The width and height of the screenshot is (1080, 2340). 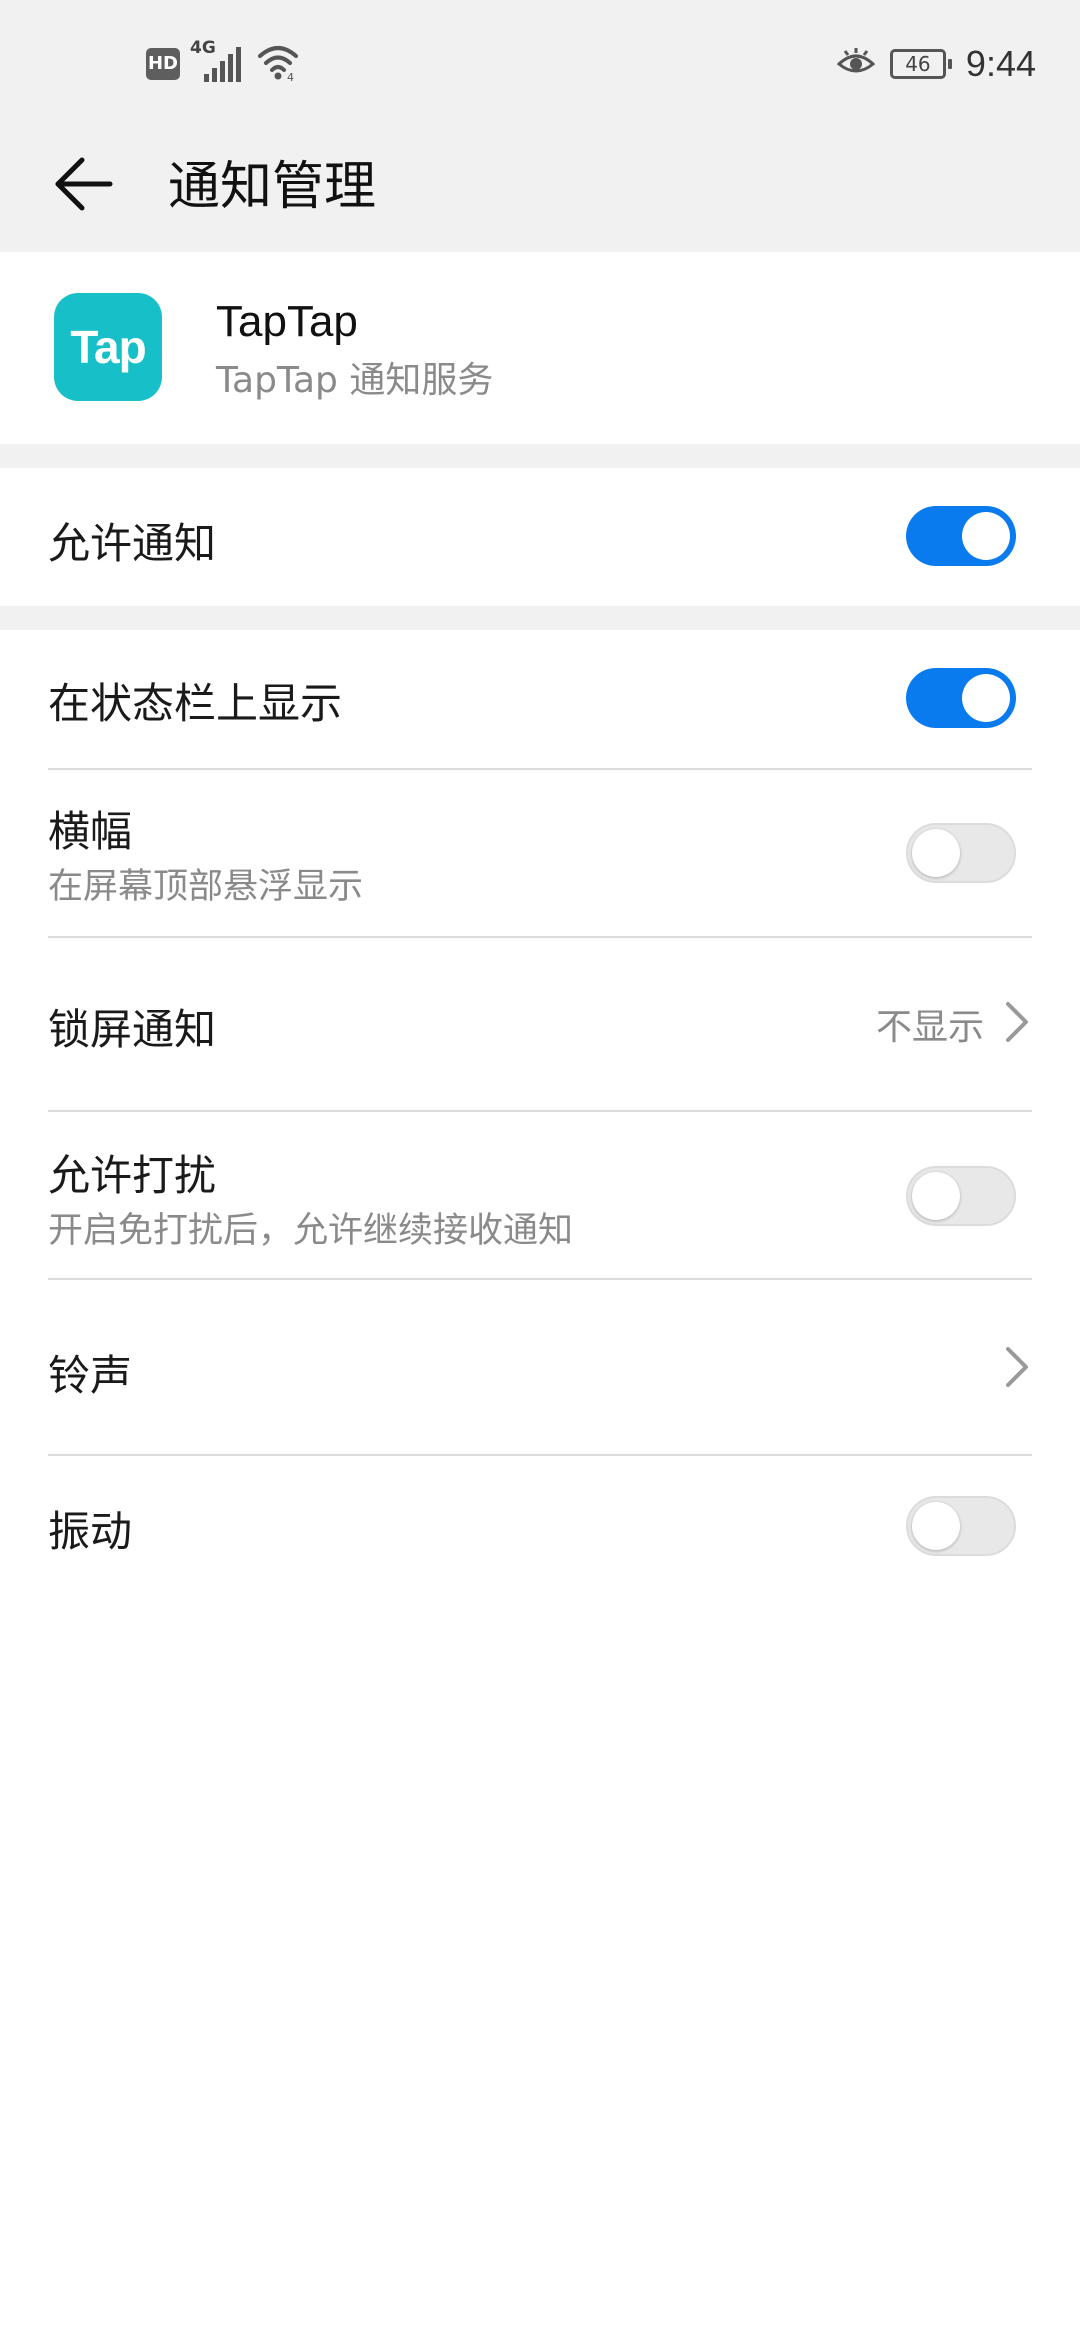 What do you see at coordinates (90, 831) in the screenshot?
I see `banner-label: 横幅` at bounding box center [90, 831].